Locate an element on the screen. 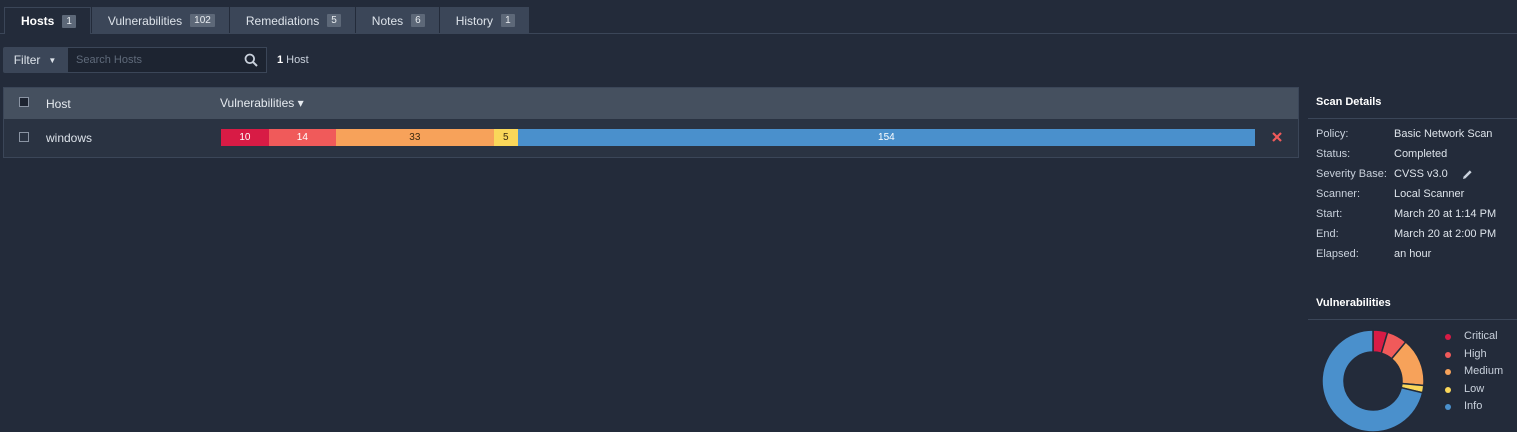 The height and width of the screenshot is (432, 1517). filter-button: Filter ▼ is located at coordinates (35, 60).